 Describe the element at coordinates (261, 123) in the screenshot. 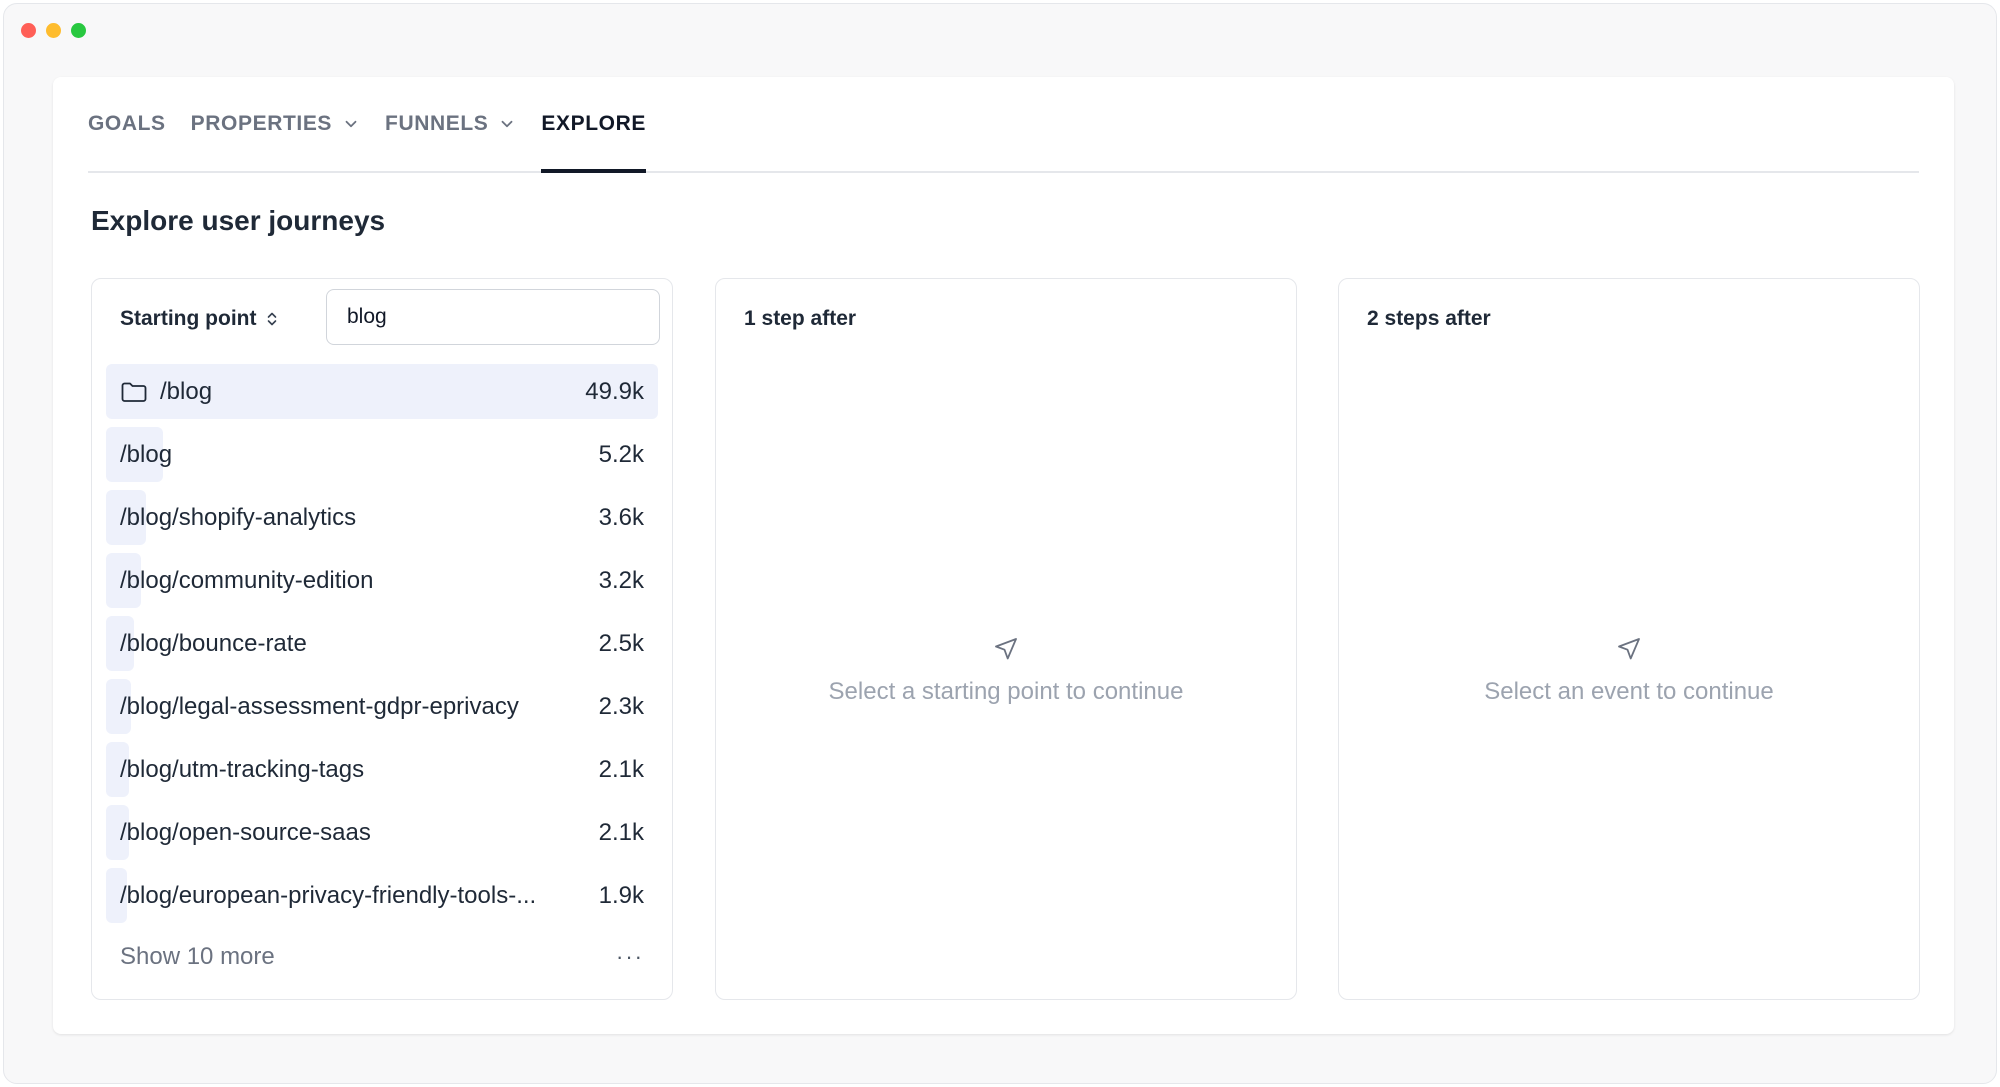

I see `tab-label: PROPERTIES` at that location.